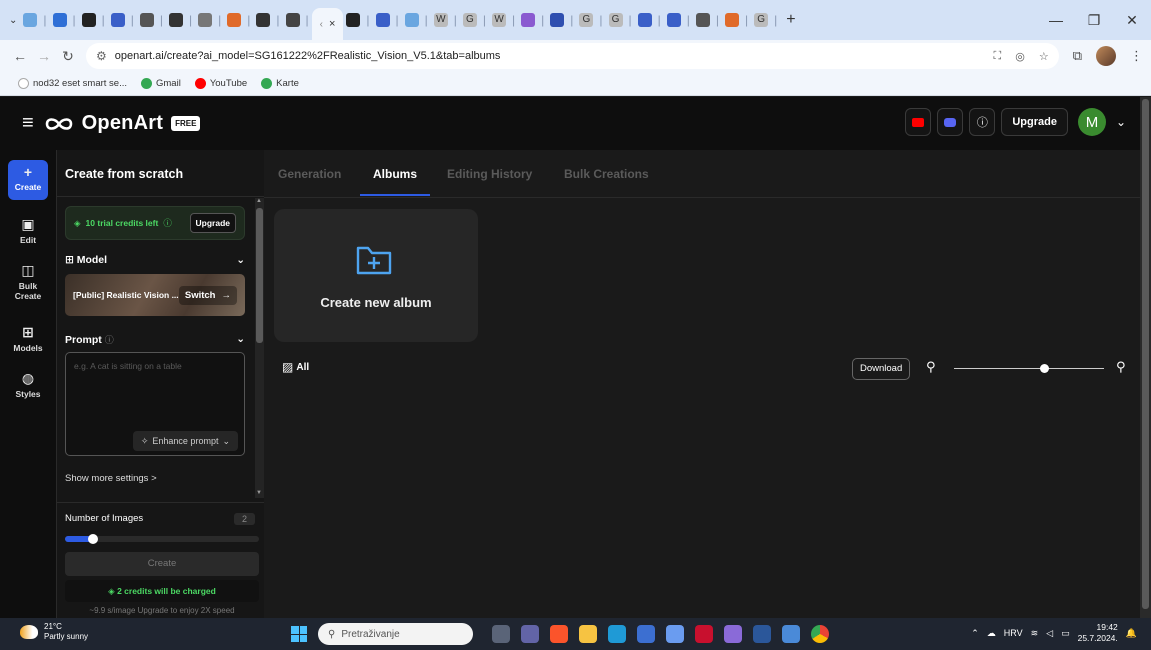  Describe the element at coordinates (122, 123) in the screenshot. I see `brand-name: OpenArt` at that location.